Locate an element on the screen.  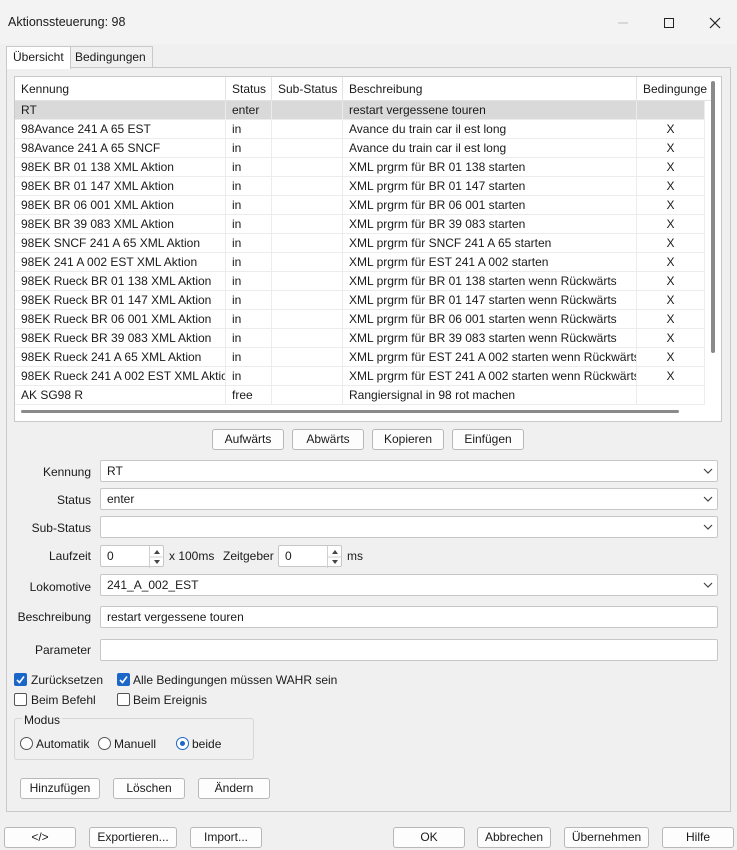
beschreibung-label: Beschreibung is located at coordinates (54, 617).